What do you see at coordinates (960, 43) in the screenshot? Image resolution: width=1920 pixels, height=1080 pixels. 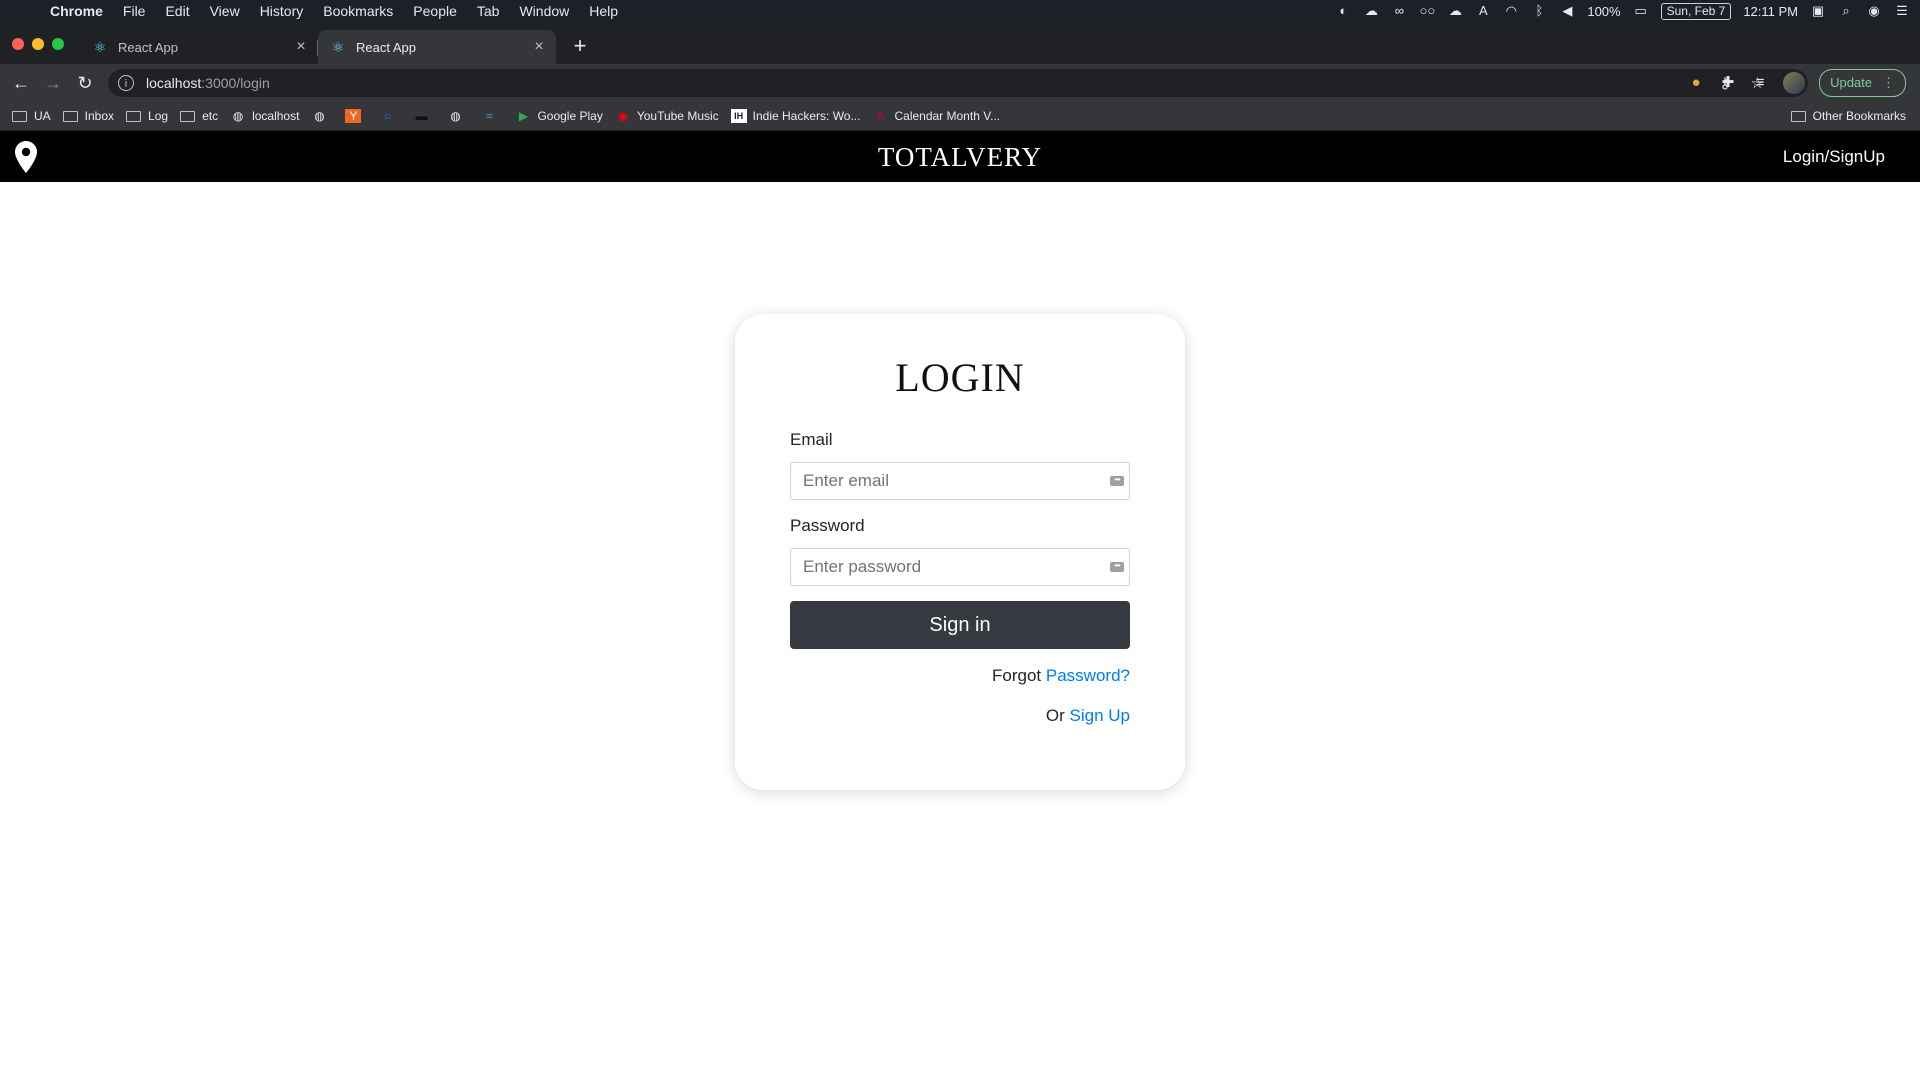 I see `chrome-tab-strip: ⚛ React App × ⚛ React App × +` at bounding box center [960, 43].